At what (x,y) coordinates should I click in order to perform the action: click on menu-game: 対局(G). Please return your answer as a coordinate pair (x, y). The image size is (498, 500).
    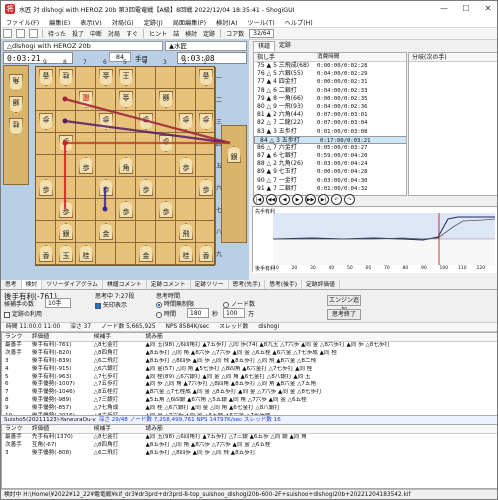
    Looking at the image, I should click on (123, 22).